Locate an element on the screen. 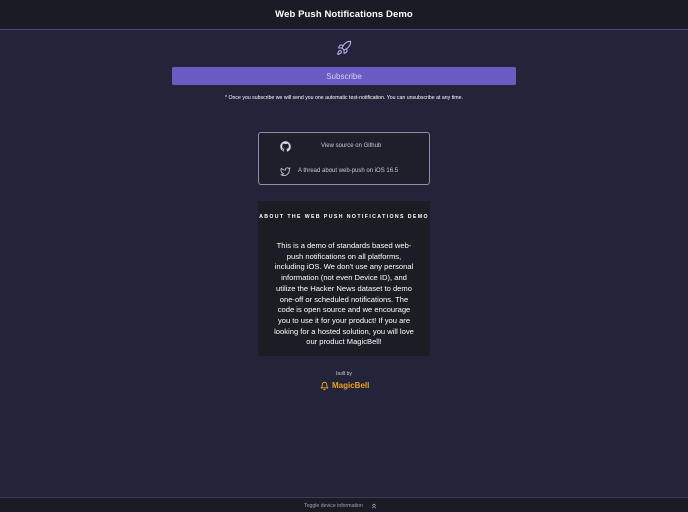 The height and width of the screenshot is (512, 688). chevrons-up-icon is located at coordinates (373, 505).